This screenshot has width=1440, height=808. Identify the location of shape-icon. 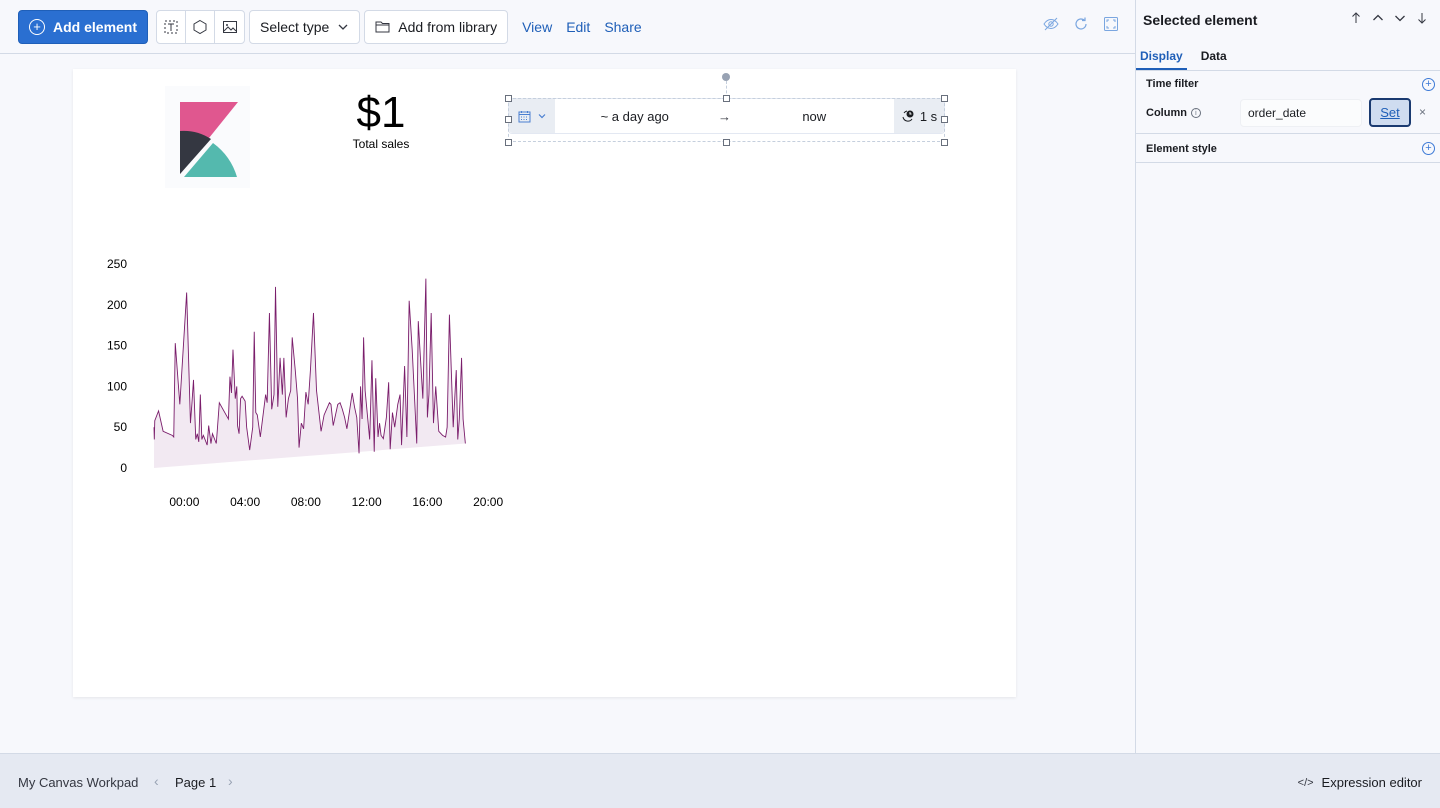
(200, 26).